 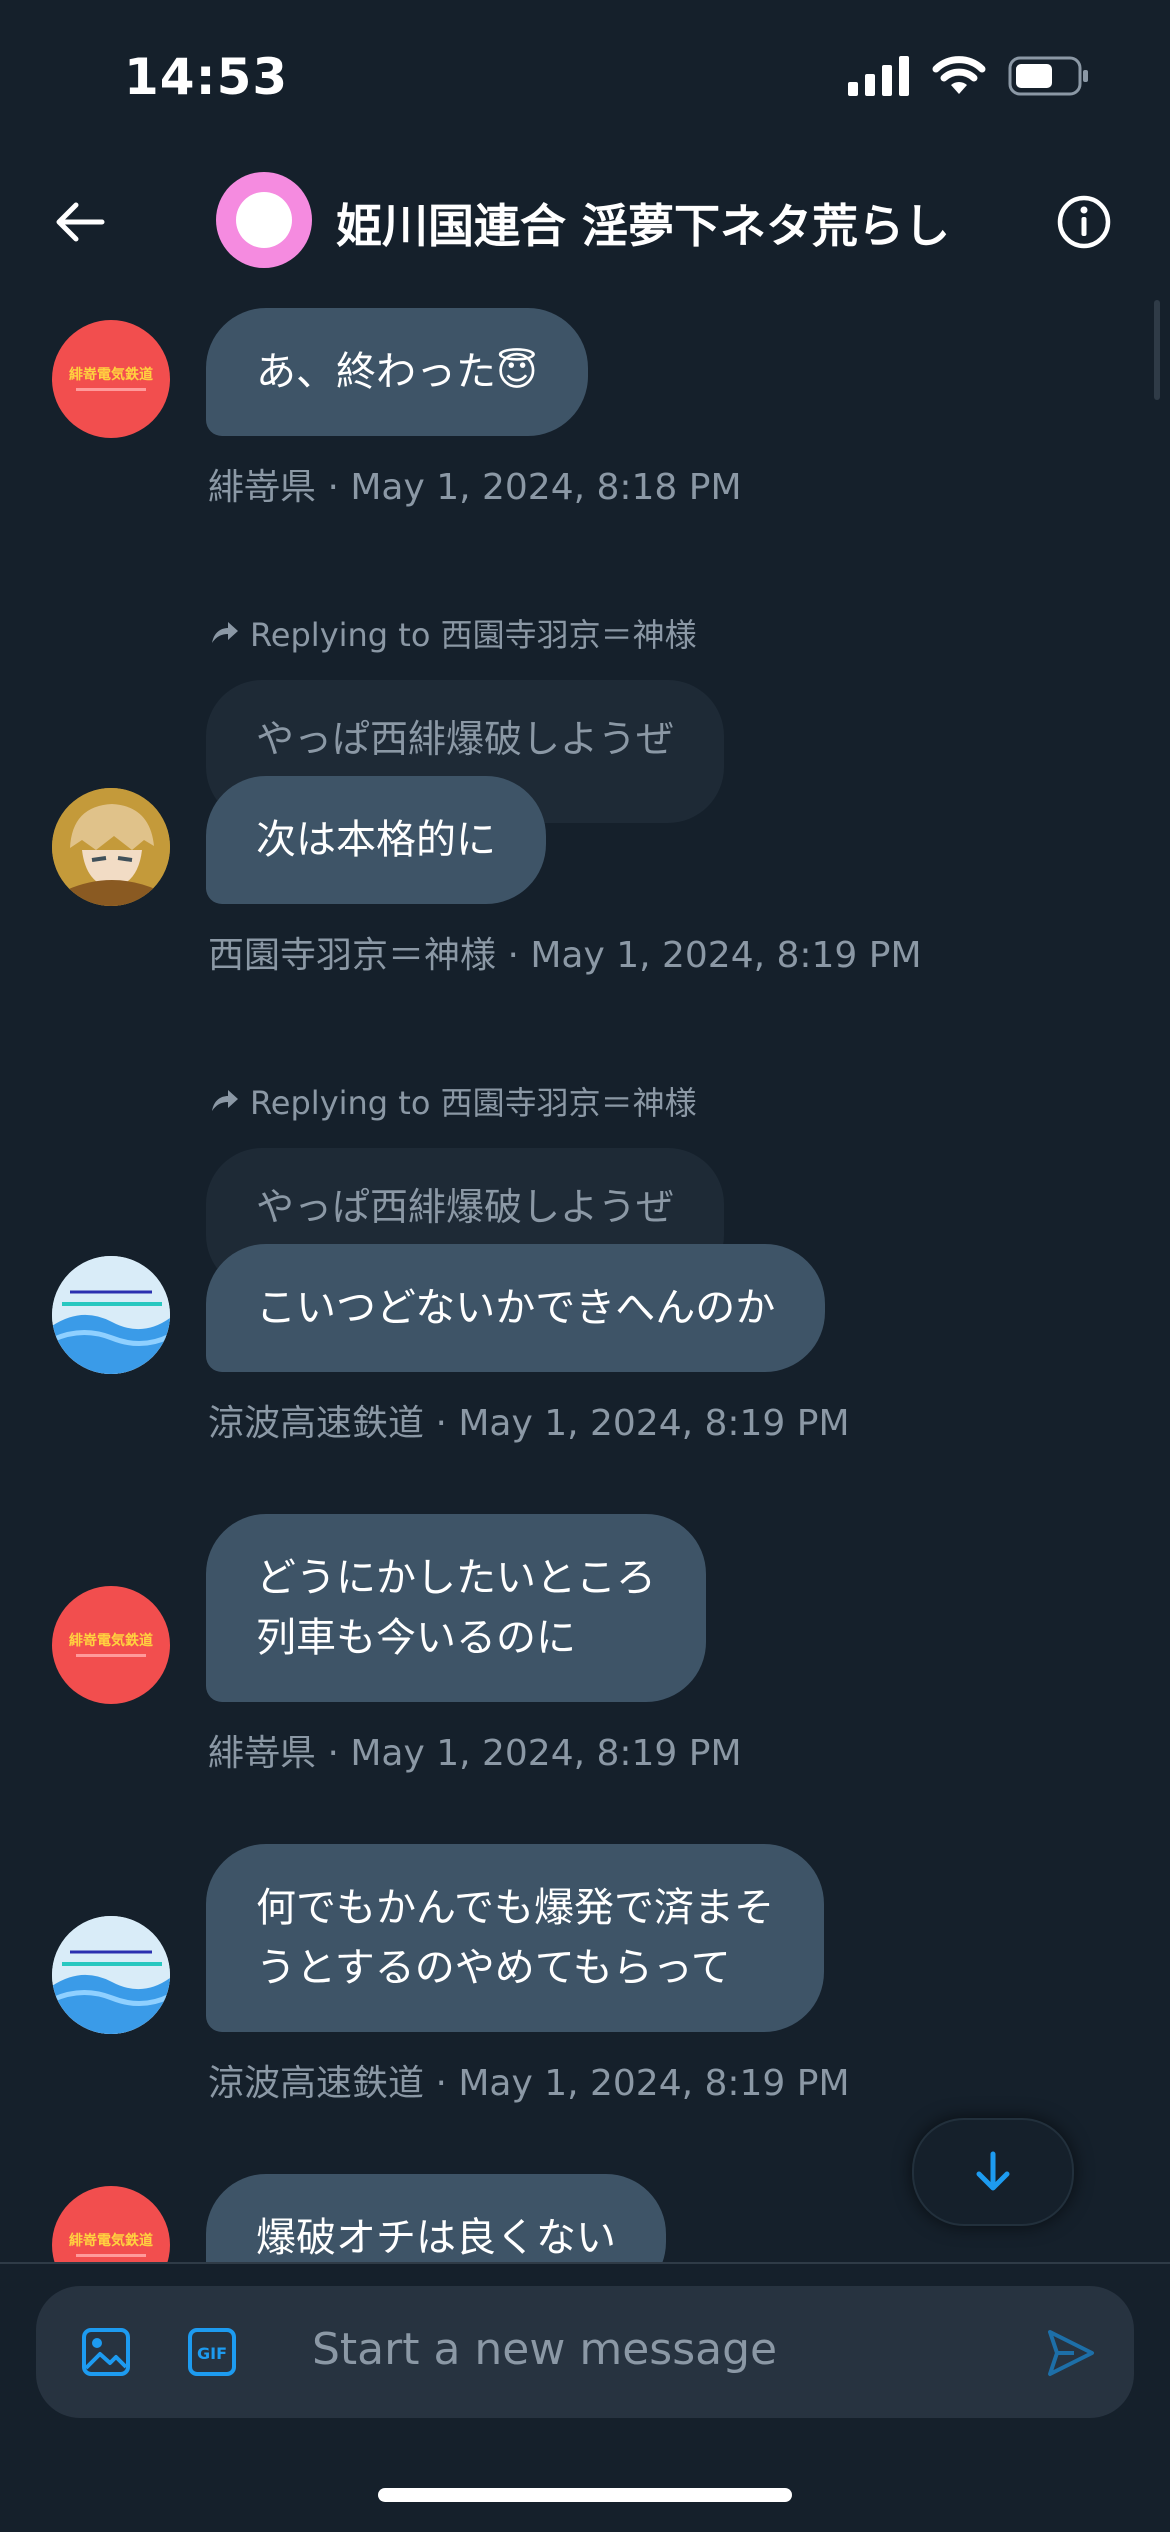 I want to click on gif-icon: GIF, so click(x=212, y=2352).